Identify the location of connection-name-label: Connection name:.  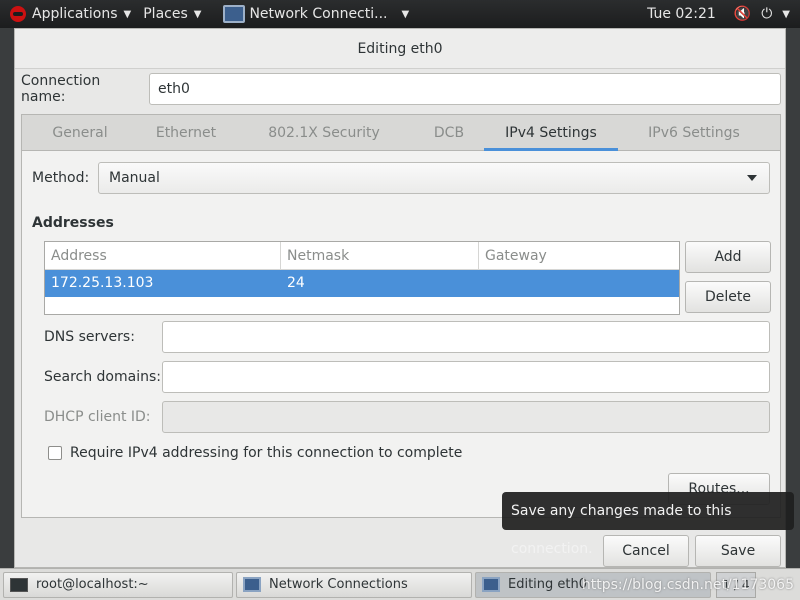
(61, 89).